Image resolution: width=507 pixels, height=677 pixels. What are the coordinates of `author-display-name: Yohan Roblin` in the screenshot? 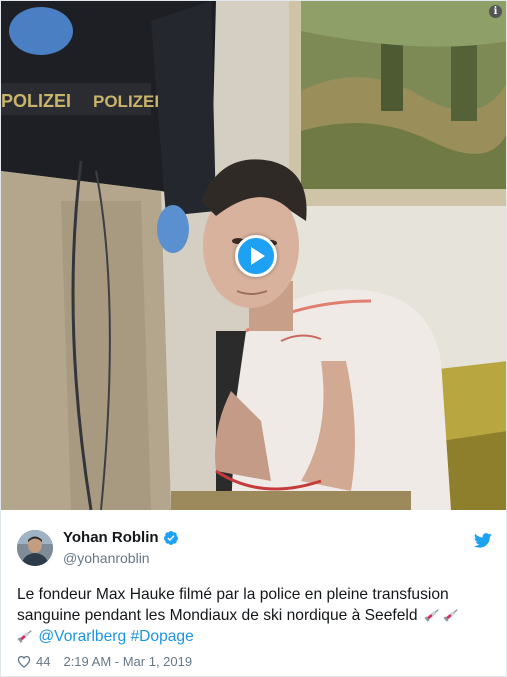 It's located at (111, 538).